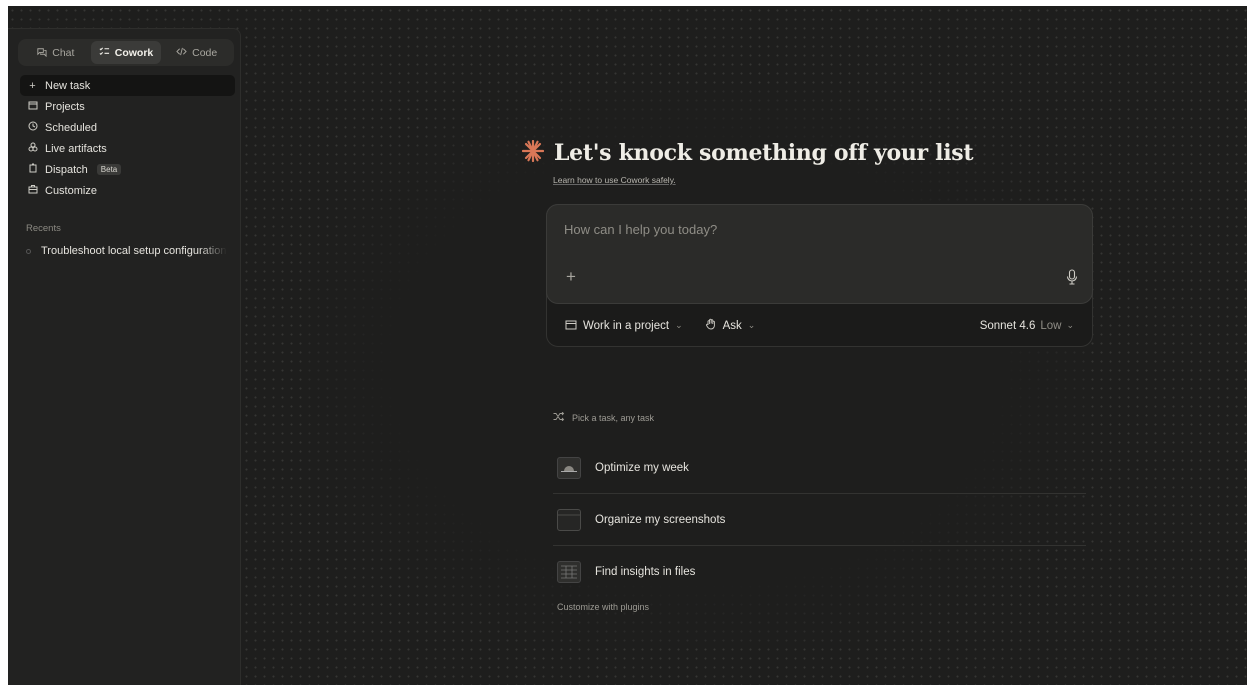  I want to click on microphone-icon, so click(1072, 277).